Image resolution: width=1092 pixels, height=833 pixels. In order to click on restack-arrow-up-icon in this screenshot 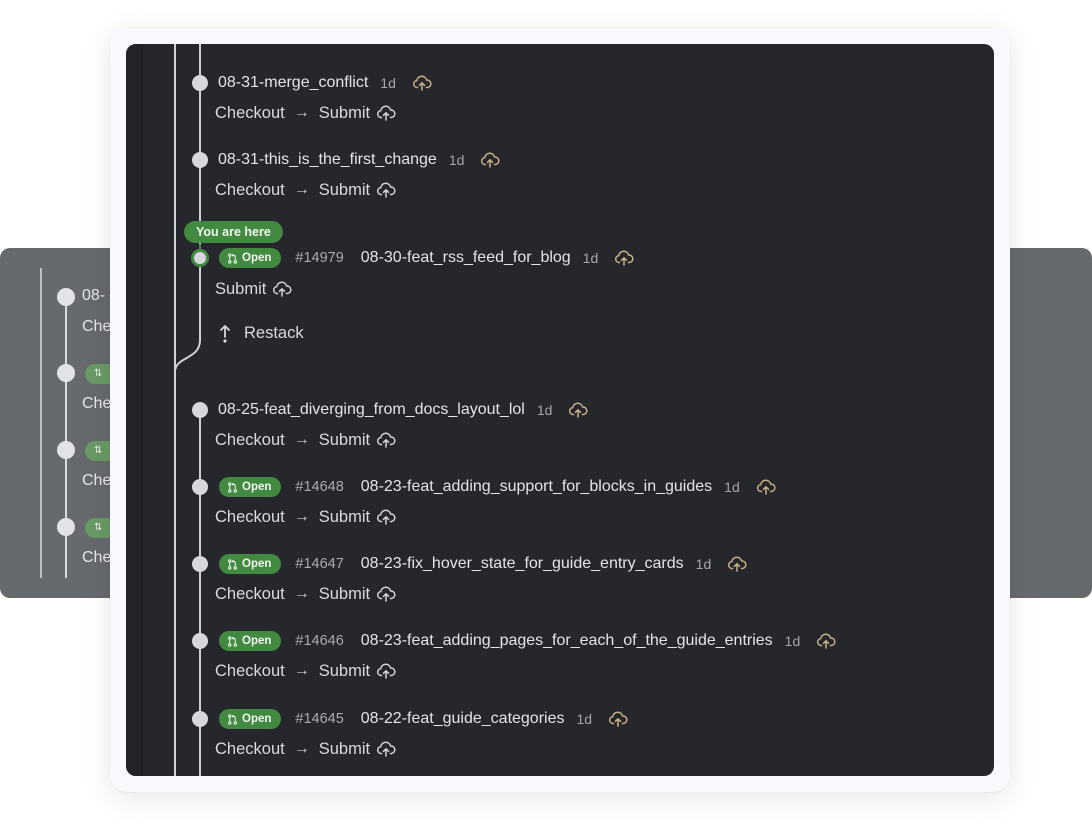, I will do `click(225, 333)`.